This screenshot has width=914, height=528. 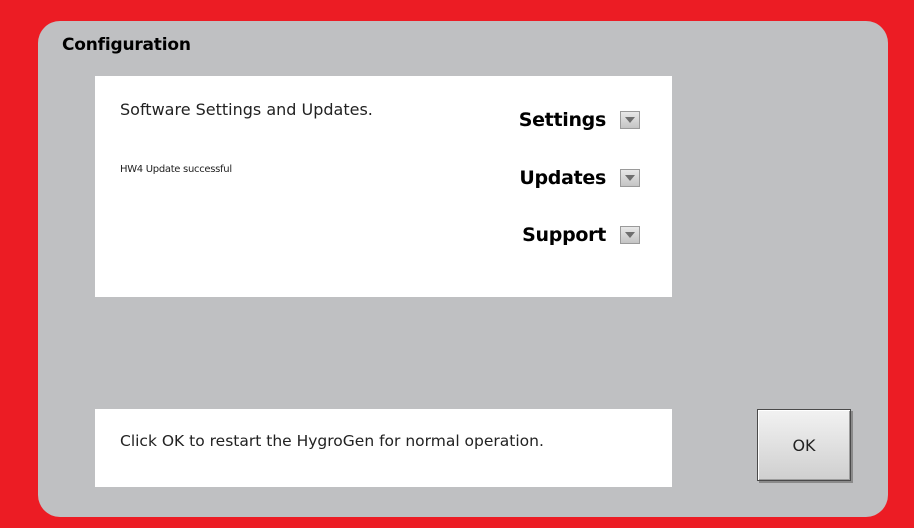 I want to click on support-menu: Support, so click(x=581, y=235).